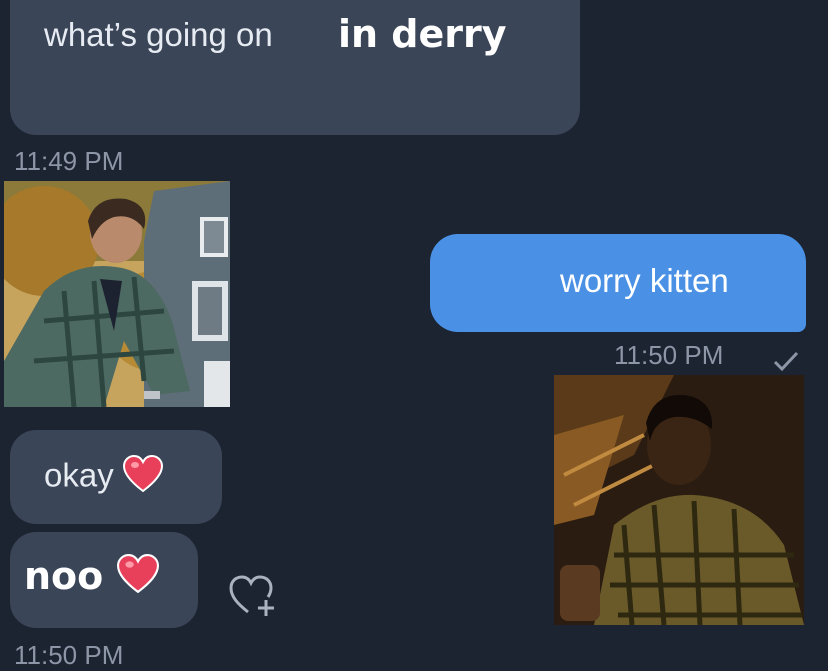 The width and height of the screenshot is (828, 671). Describe the element at coordinates (69, 161) in the screenshot. I see `timestamp-first: 11:49 PM` at that location.